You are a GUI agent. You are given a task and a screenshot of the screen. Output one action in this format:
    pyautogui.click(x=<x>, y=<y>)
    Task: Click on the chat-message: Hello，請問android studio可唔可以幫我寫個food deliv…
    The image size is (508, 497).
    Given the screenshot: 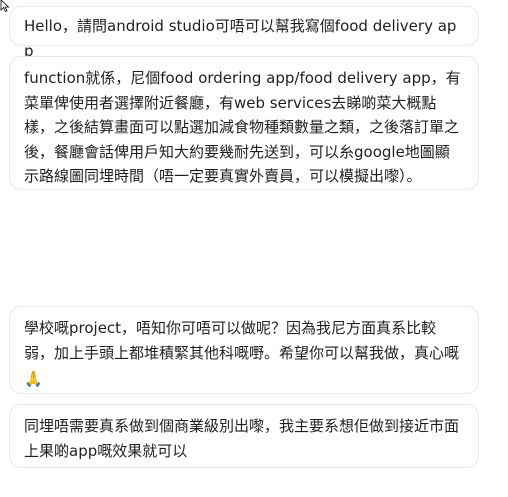 What is the action you would take?
    pyautogui.click(x=244, y=33)
    